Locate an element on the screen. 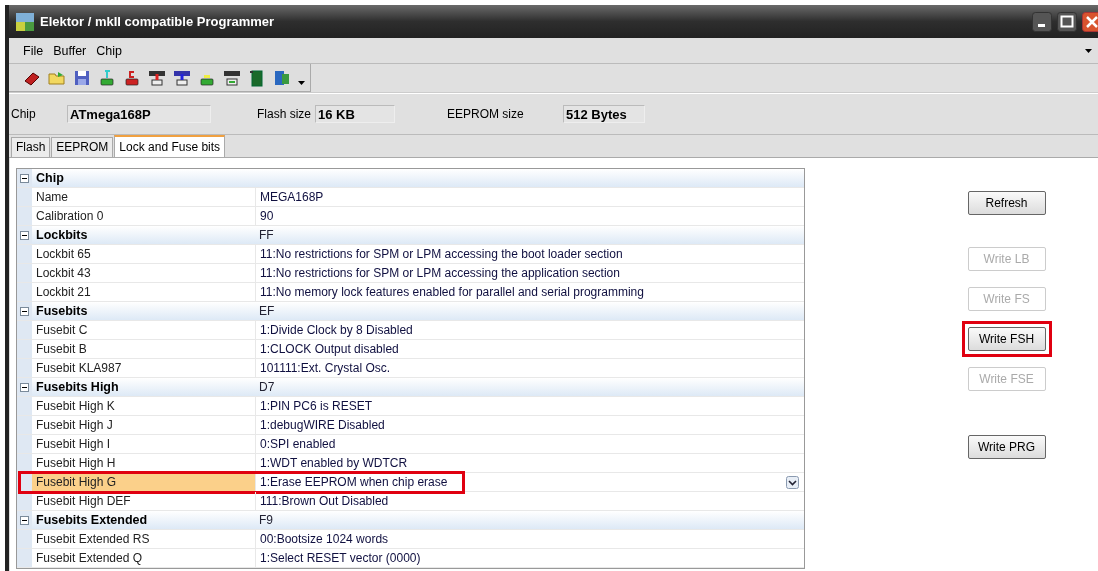 The width and height of the screenshot is (1098, 571). group-name: Lockbits is located at coordinates (62, 235).